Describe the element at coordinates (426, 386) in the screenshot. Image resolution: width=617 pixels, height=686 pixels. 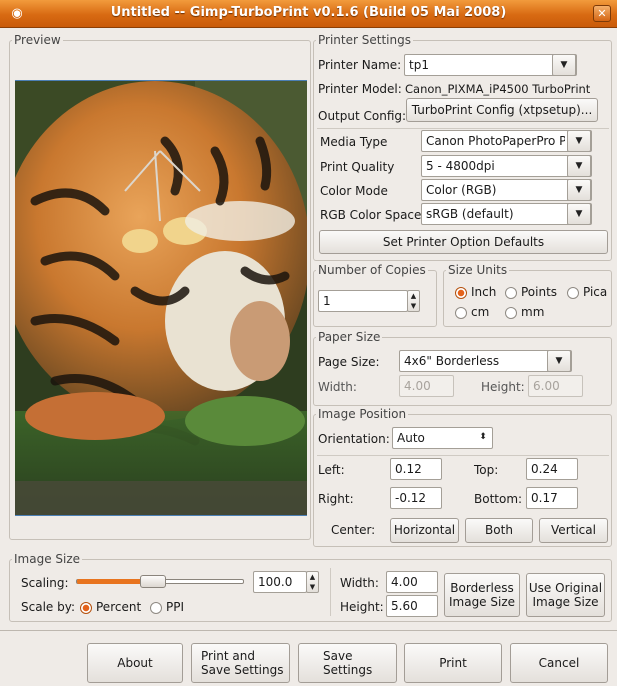
I see `paper-width-input: 4.00` at that location.